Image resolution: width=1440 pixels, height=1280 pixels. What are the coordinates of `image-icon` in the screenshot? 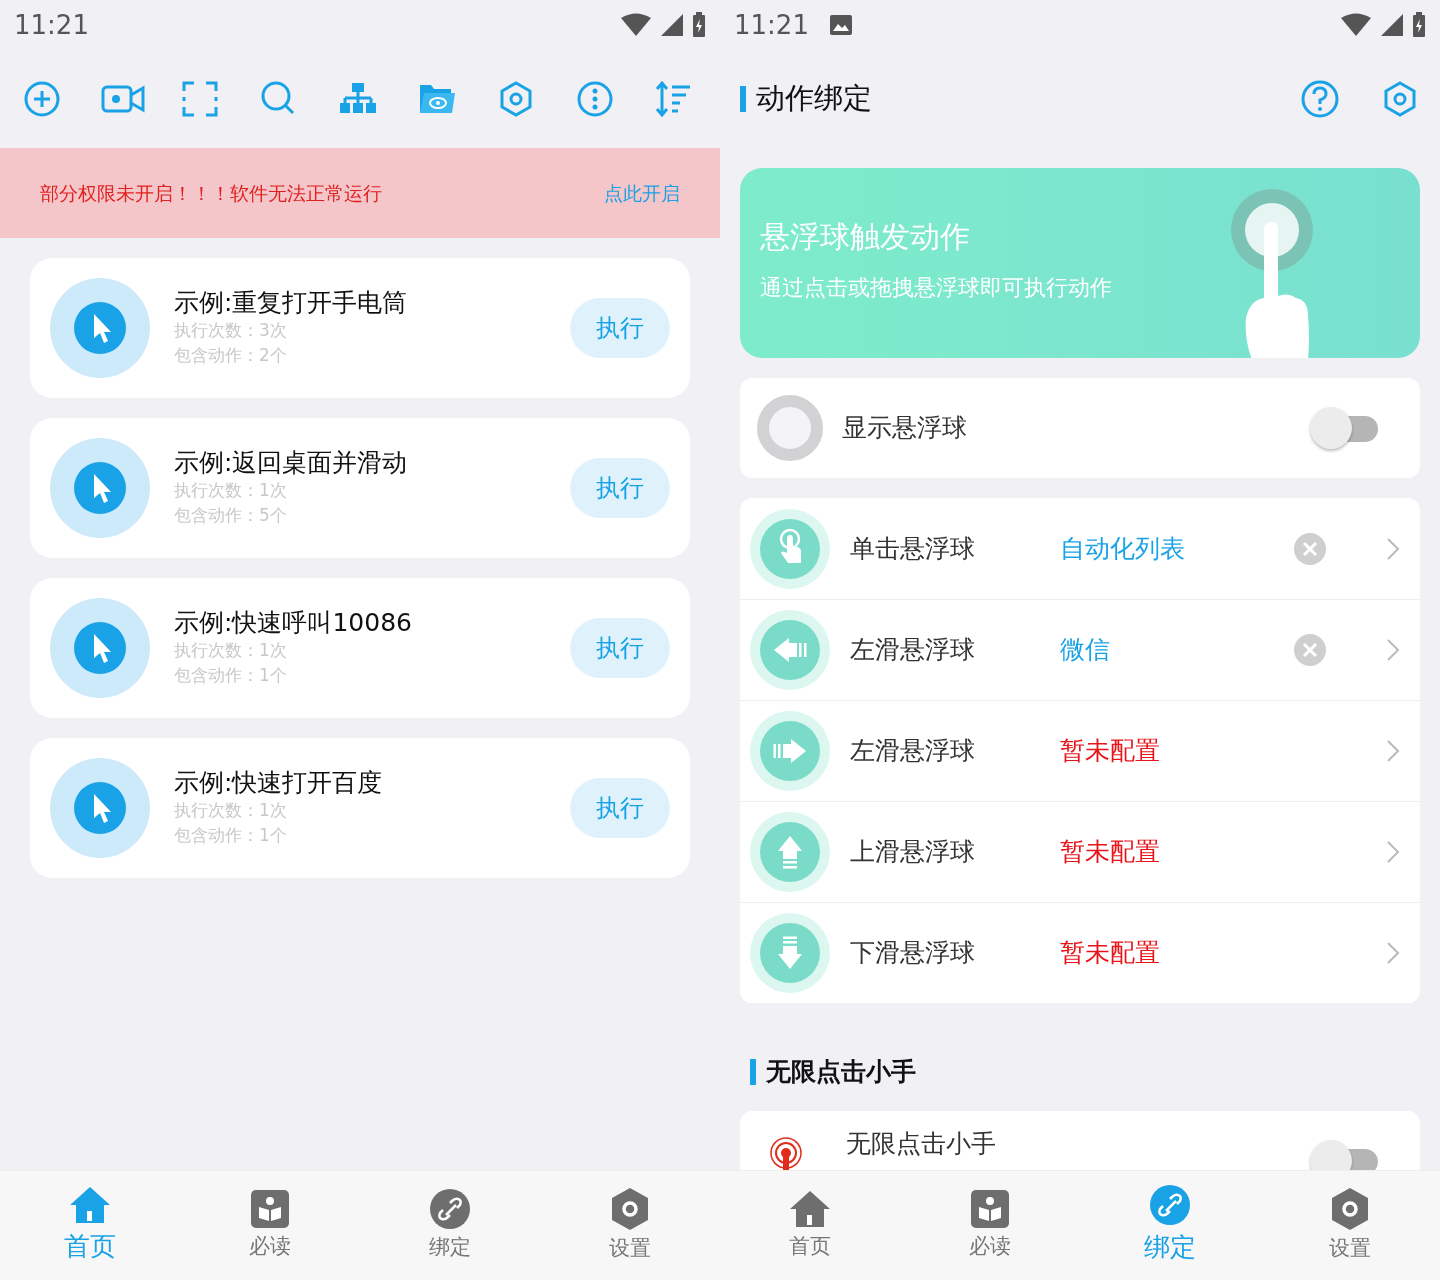 It's located at (840, 25).